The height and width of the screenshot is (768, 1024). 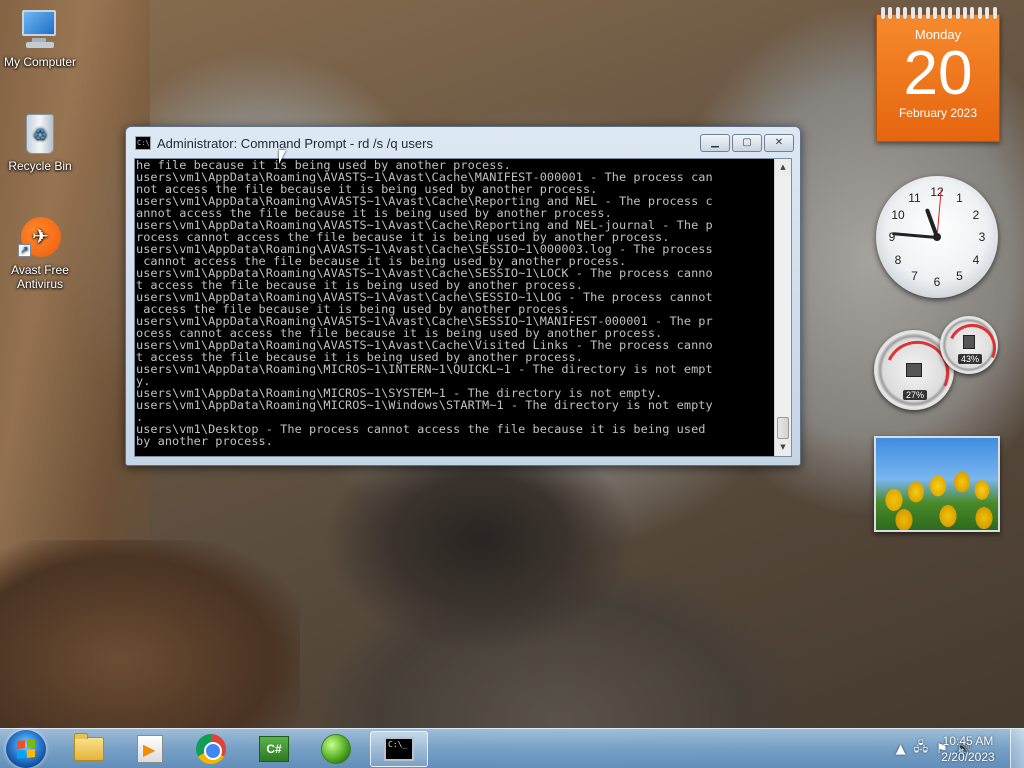 I want to click on clock-number: 12, so click(x=937, y=192).